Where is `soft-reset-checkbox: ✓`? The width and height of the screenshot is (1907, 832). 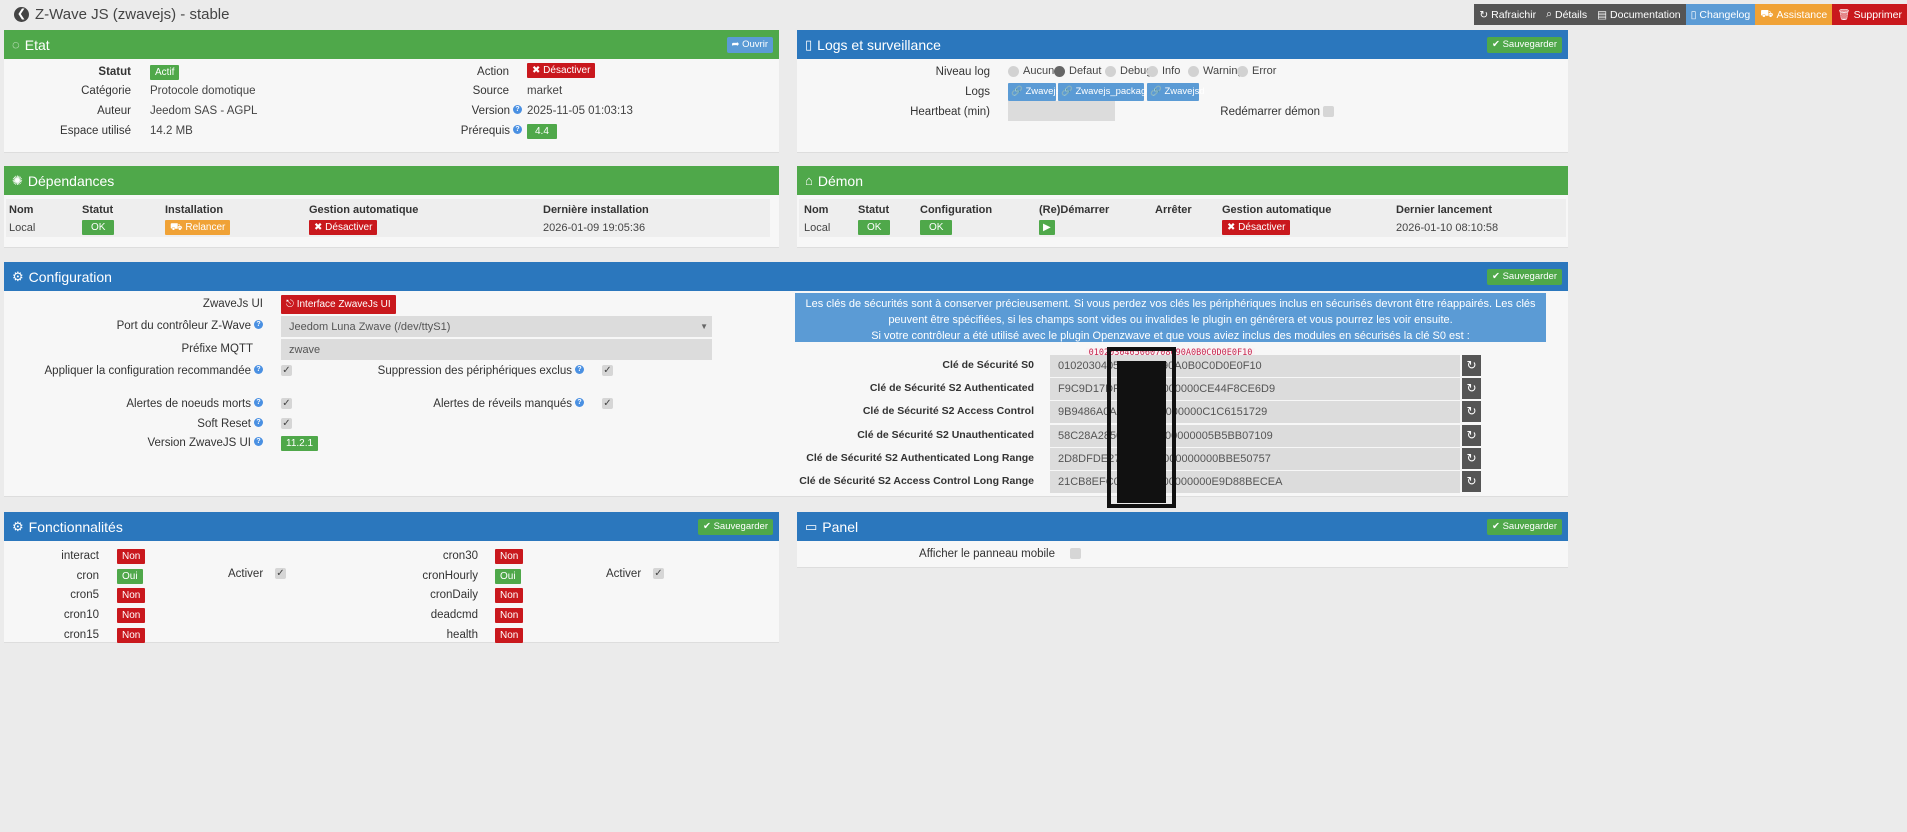
soft-reset-checkbox: ✓ is located at coordinates (286, 423).